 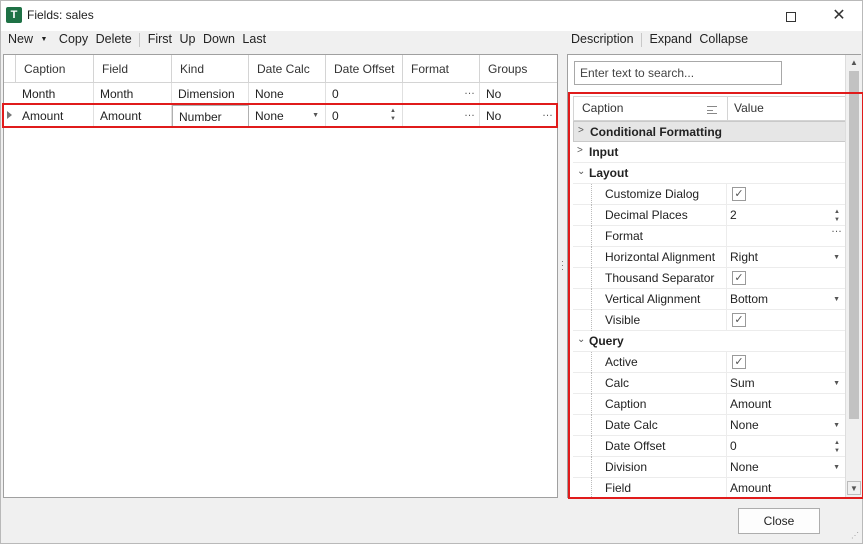 I want to click on up-button: Up, so click(x=188, y=39).